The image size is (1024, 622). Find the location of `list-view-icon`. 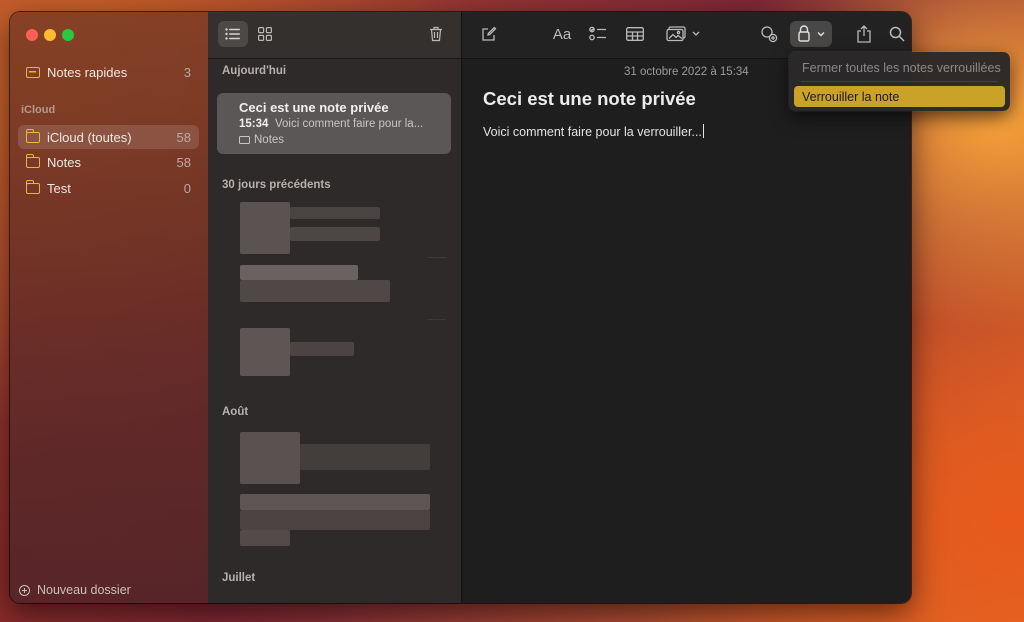

list-view-icon is located at coordinates (232, 34).